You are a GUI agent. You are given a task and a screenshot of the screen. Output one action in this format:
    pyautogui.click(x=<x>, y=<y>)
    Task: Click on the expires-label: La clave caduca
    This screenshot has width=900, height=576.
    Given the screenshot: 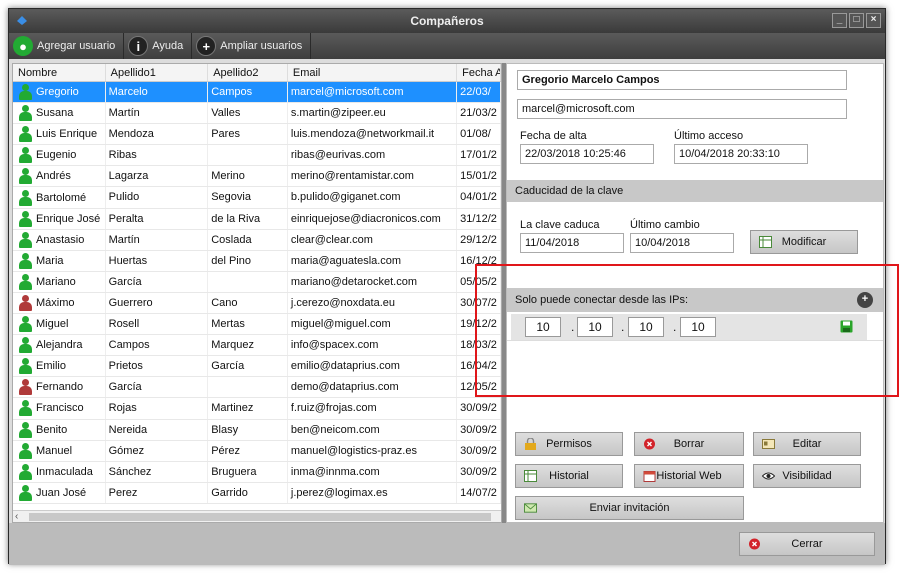 What is the action you would take?
    pyautogui.click(x=560, y=225)
    